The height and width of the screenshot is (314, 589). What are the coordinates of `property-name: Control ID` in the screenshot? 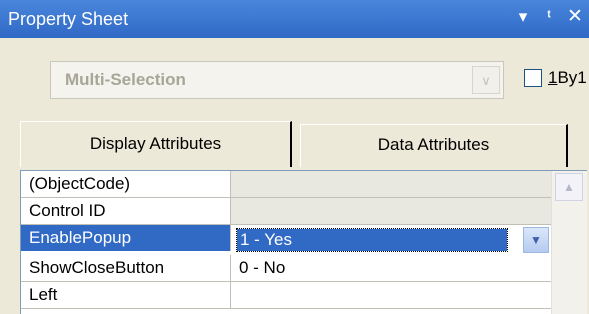 It's located at (126, 211).